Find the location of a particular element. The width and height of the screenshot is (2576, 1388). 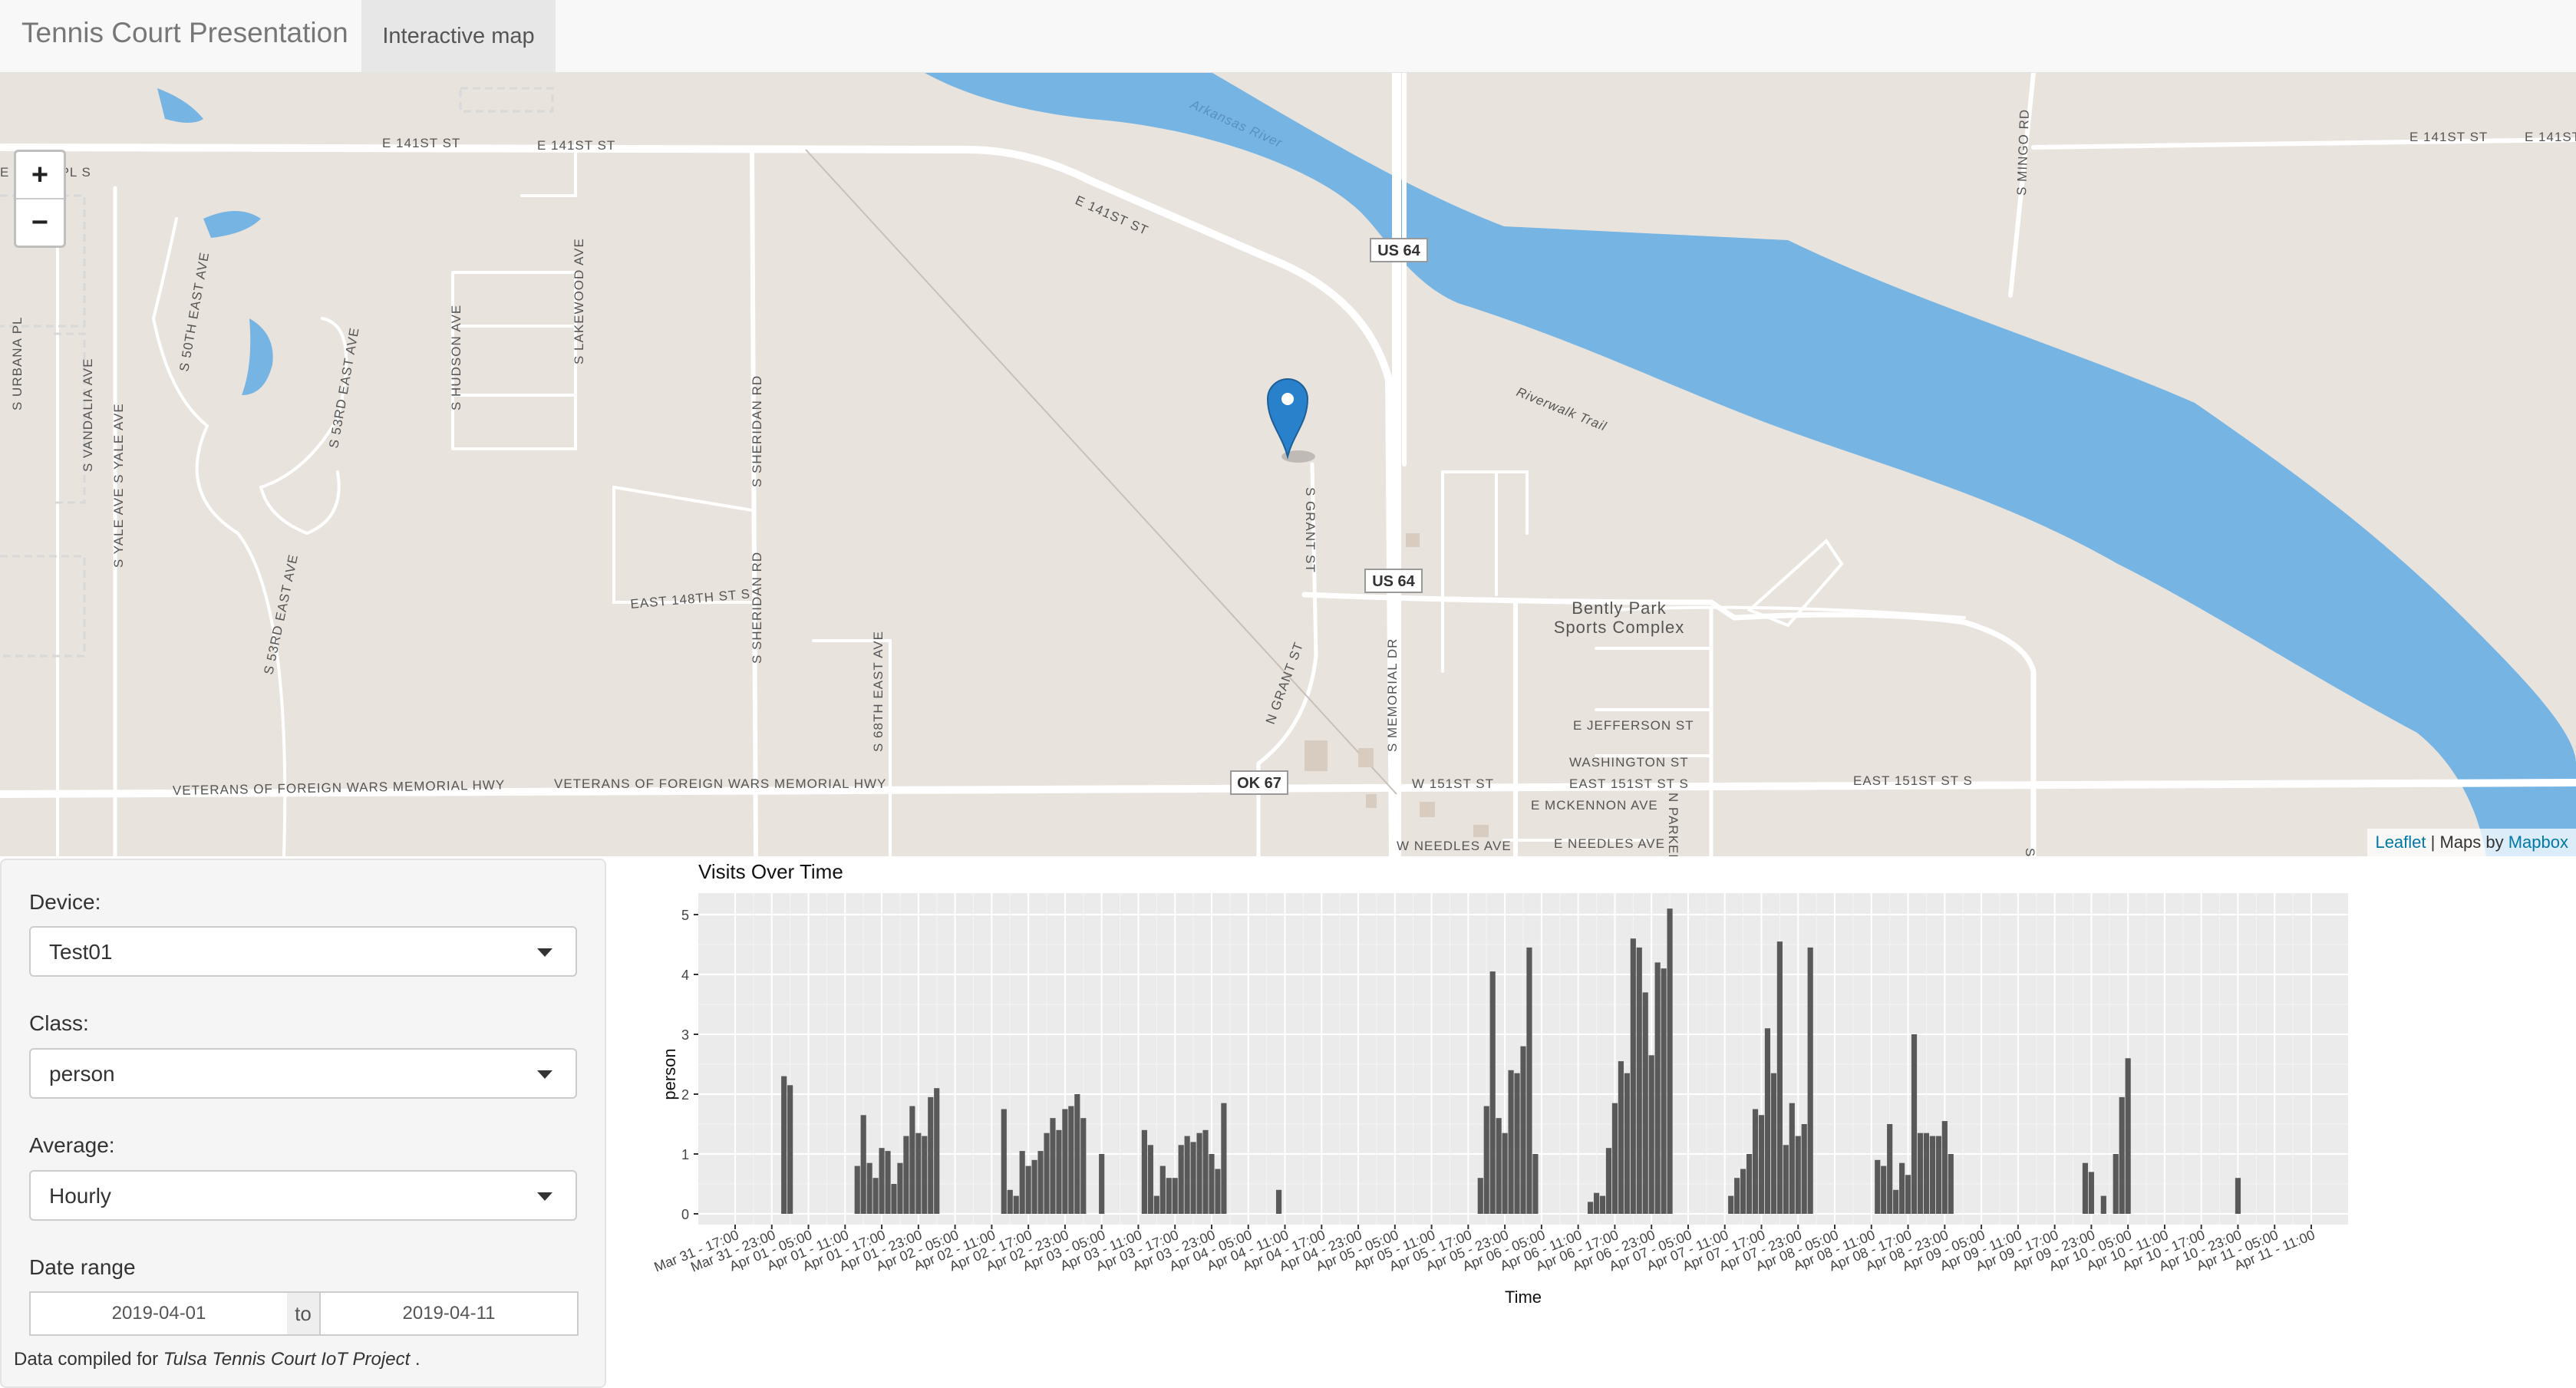

y-tick-label: 5 is located at coordinates (685, 915).